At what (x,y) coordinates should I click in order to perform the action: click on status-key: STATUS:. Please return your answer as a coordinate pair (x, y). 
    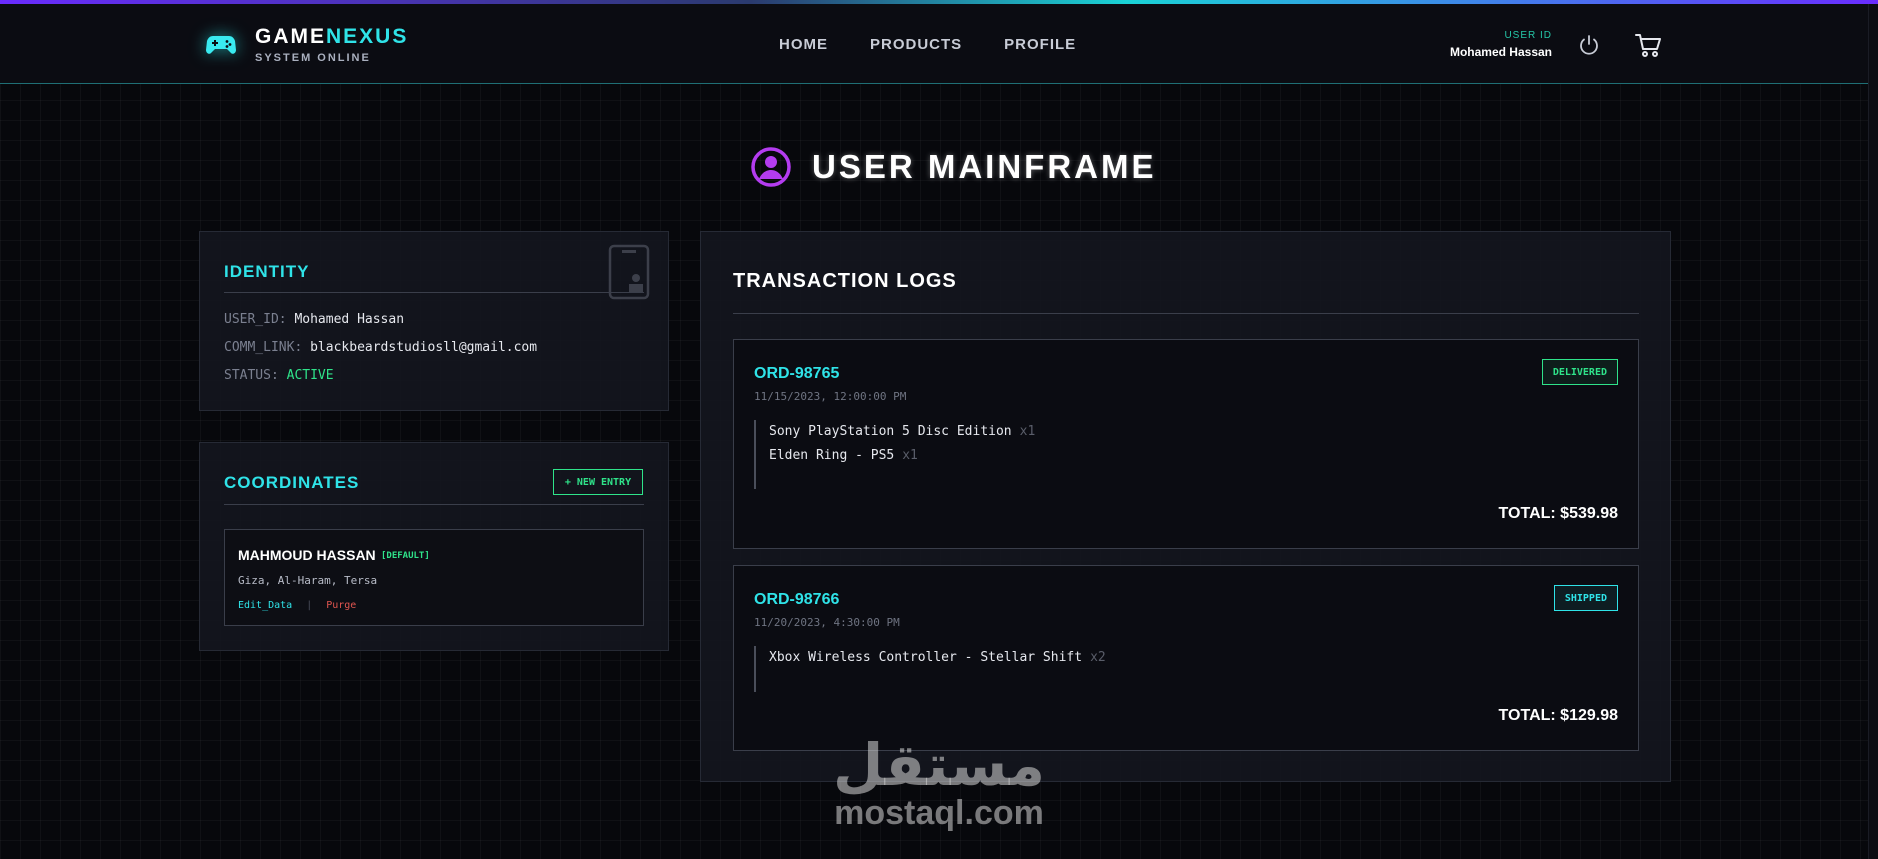
    Looking at the image, I should click on (251, 375).